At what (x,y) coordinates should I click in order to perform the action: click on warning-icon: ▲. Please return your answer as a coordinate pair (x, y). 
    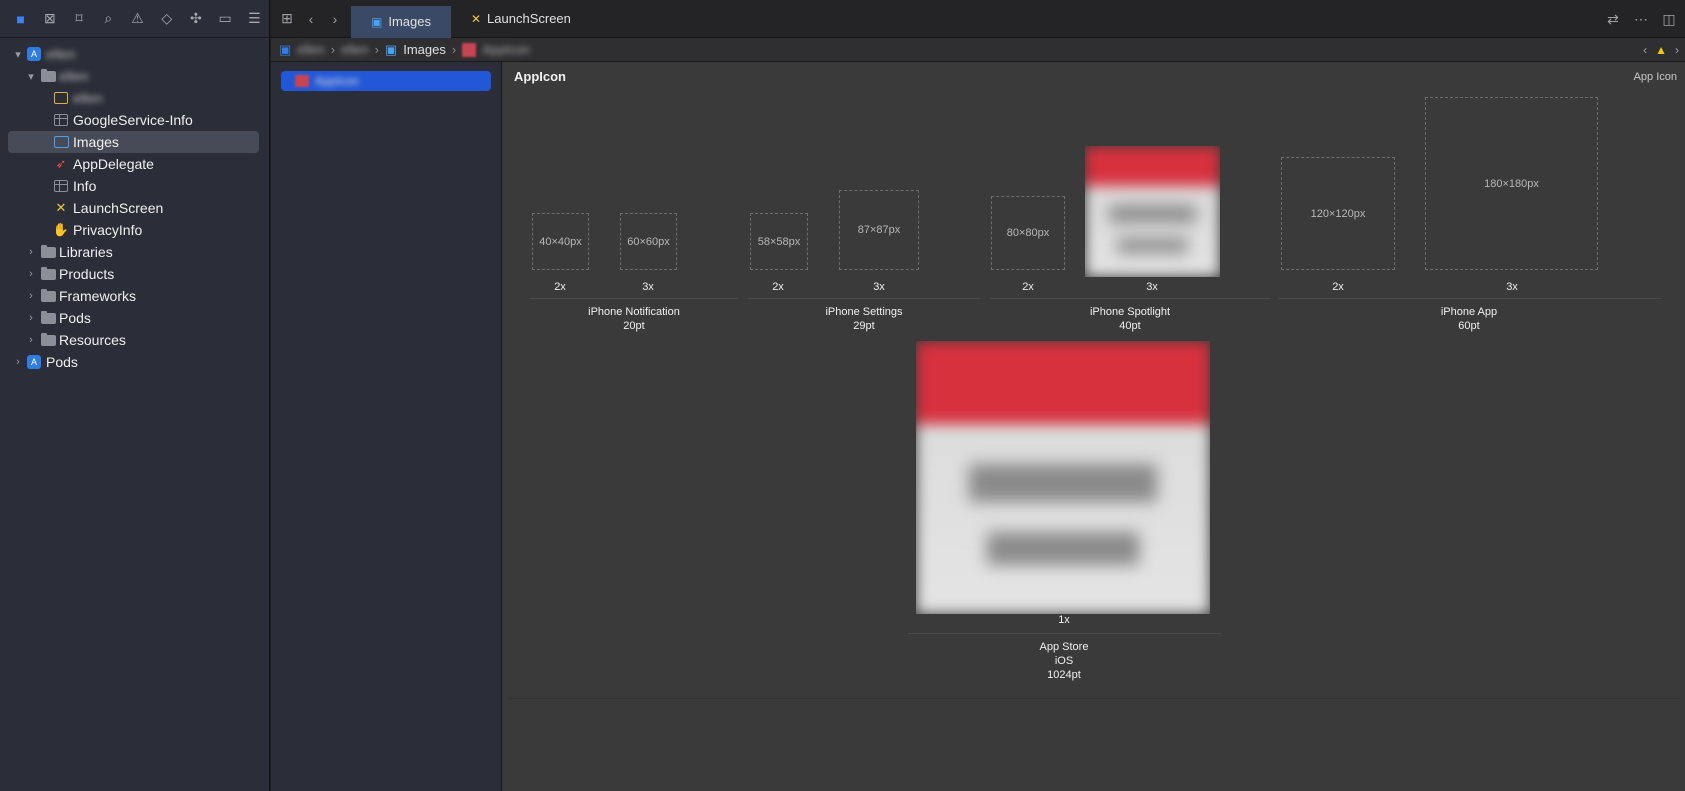
    Looking at the image, I should click on (1661, 50).